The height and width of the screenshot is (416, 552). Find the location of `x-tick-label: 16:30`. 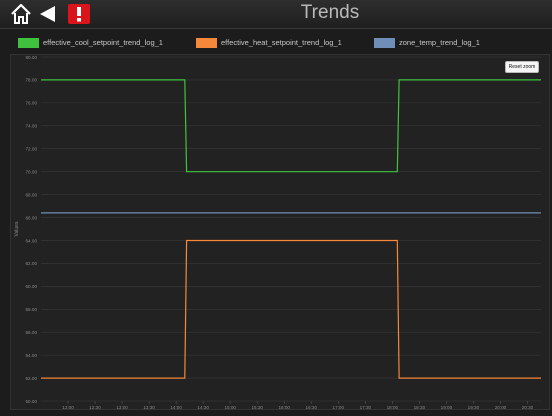

x-tick-label: 16:30 is located at coordinates (312, 407).